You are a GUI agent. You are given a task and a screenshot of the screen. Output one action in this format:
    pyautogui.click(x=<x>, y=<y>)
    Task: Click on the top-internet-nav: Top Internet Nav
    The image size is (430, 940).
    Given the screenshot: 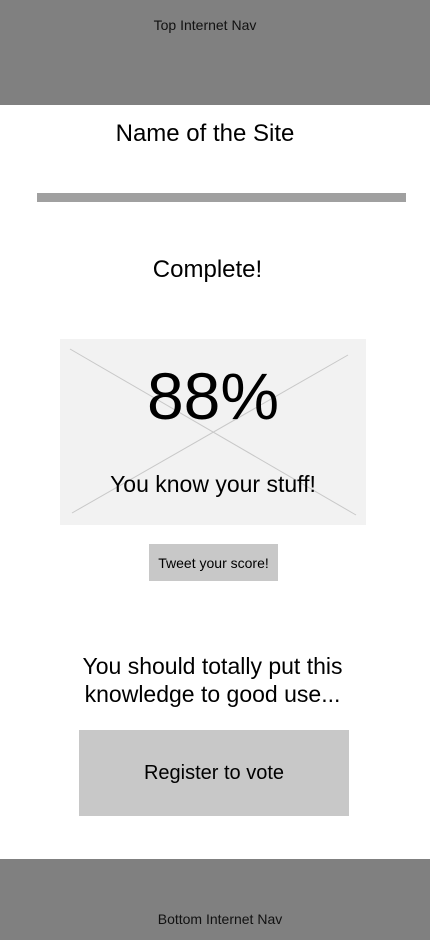 What is the action you would take?
    pyautogui.click(x=215, y=52)
    